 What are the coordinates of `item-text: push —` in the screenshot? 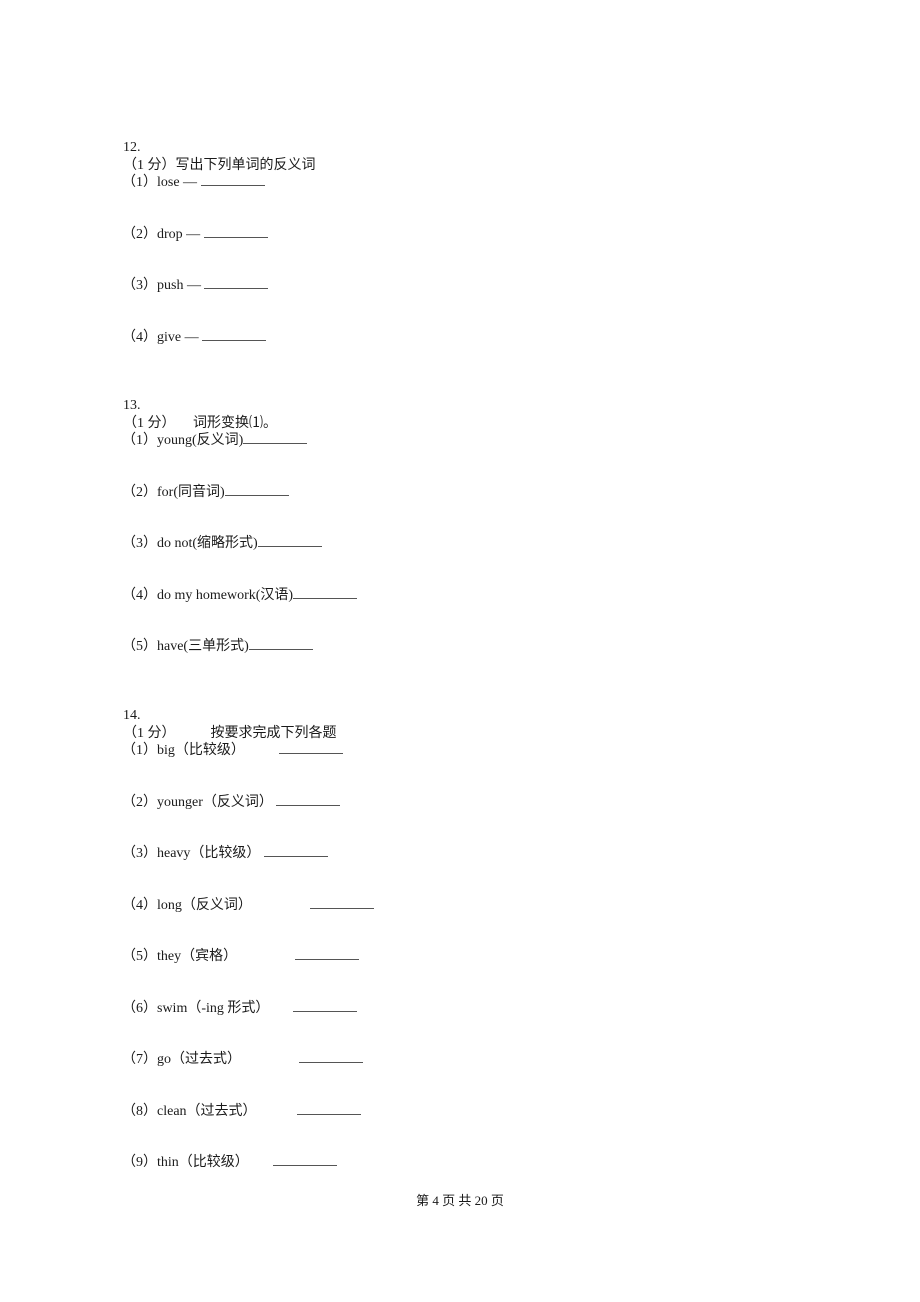 It's located at (179, 285).